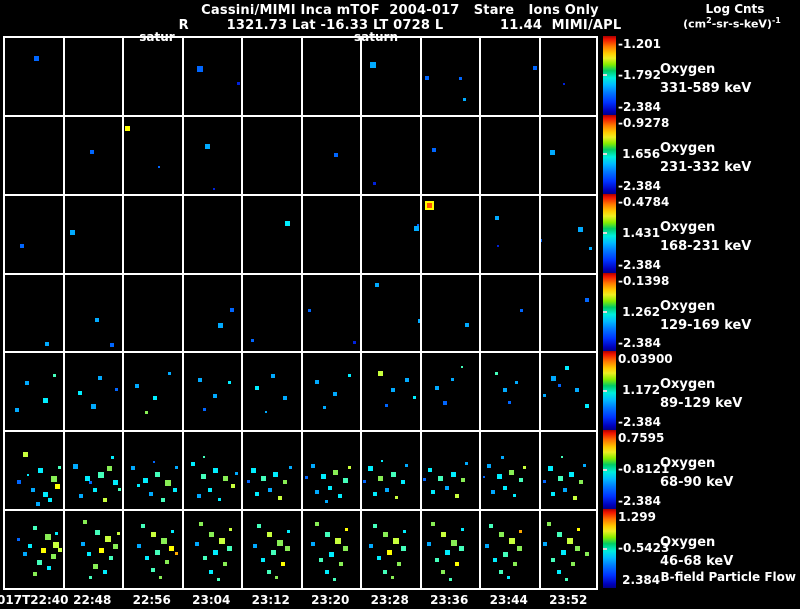 Image resolution: width=800 pixels, height=609 pixels. Describe the element at coordinates (701, 394) in the screenshot. I see `species-energy-label: Oxygen 89-129 keV` at that location.